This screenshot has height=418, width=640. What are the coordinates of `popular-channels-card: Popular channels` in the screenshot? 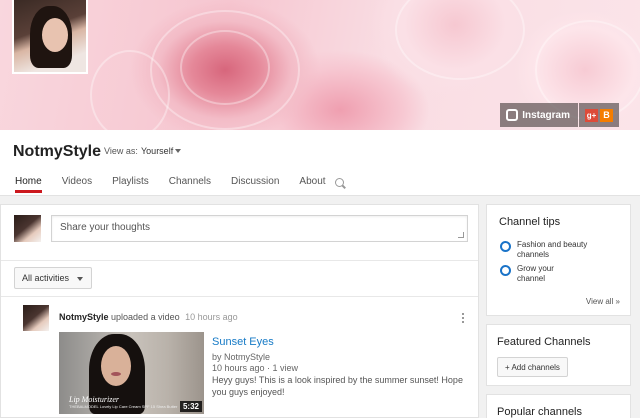 It's located at (558, 406).